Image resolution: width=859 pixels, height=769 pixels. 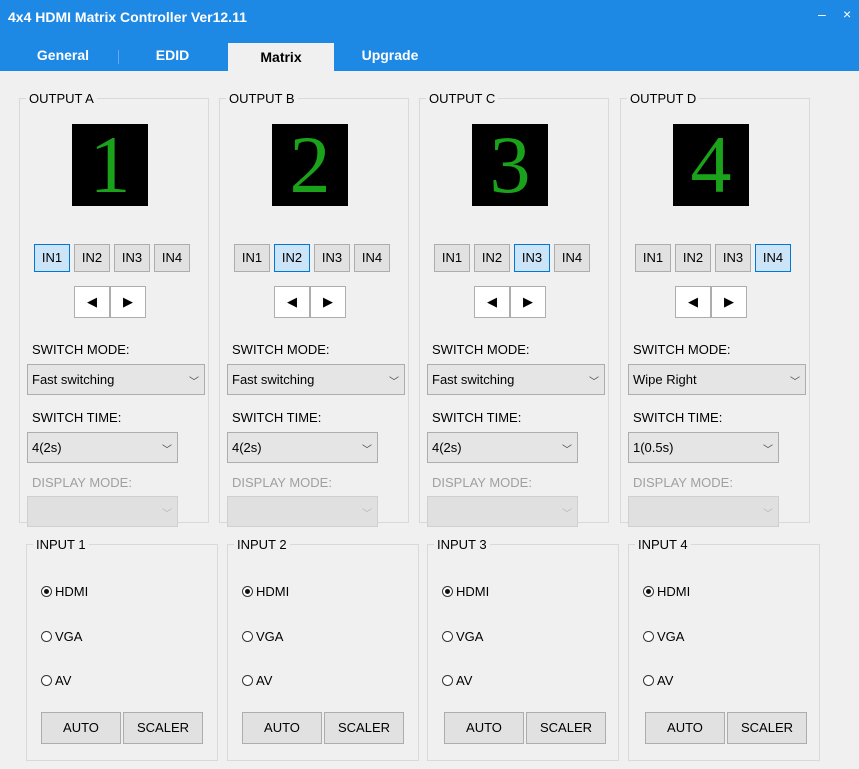 I want to click on input-legend: INPUT 1, so click(x=61, y=544).